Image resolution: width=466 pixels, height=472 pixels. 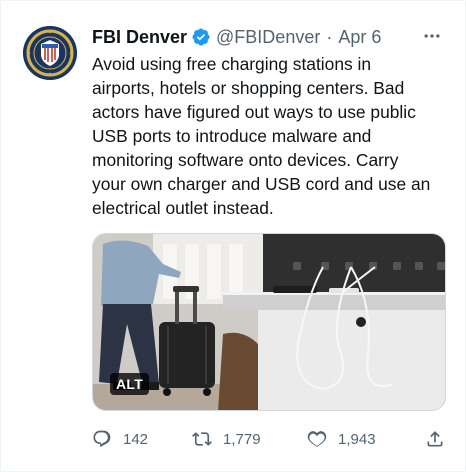 I want to click on retweet-button: 1,779, so click(x=226, y=439).